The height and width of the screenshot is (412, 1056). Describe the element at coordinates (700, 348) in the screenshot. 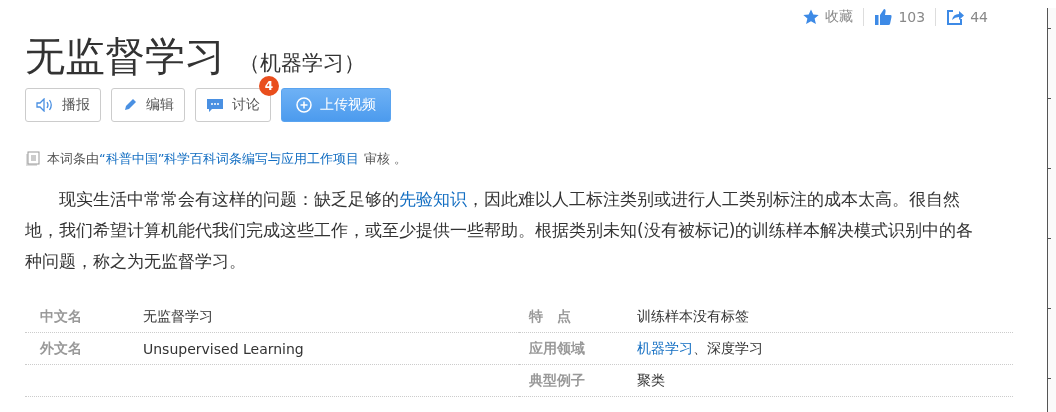

I see `info-value: 机器学习、深度学习` at that location.